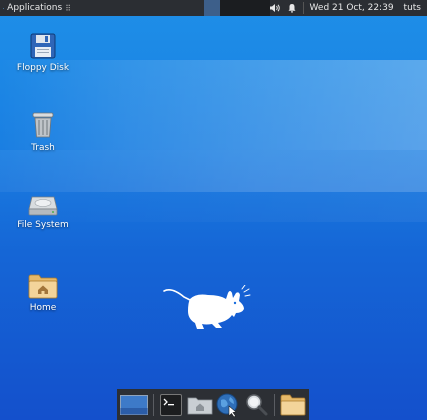 This screenshot has height=420, width=427. I want to click on system-tray: Wed 21 Oct, 22:39 tuts, so click(336, 8).